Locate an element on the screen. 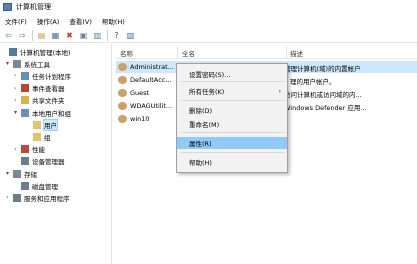  tree-node-label: 组 is located at coordinates (47, 137).